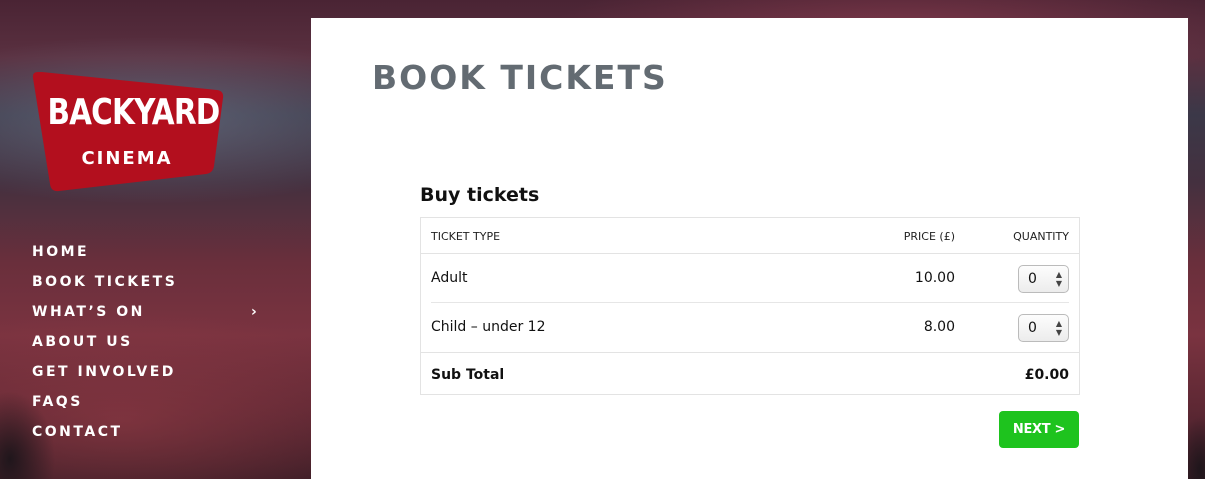 This screenshot has width=1205, height=479. I want to click on logo-text-cinema: CINEMA, so click(127, 158).